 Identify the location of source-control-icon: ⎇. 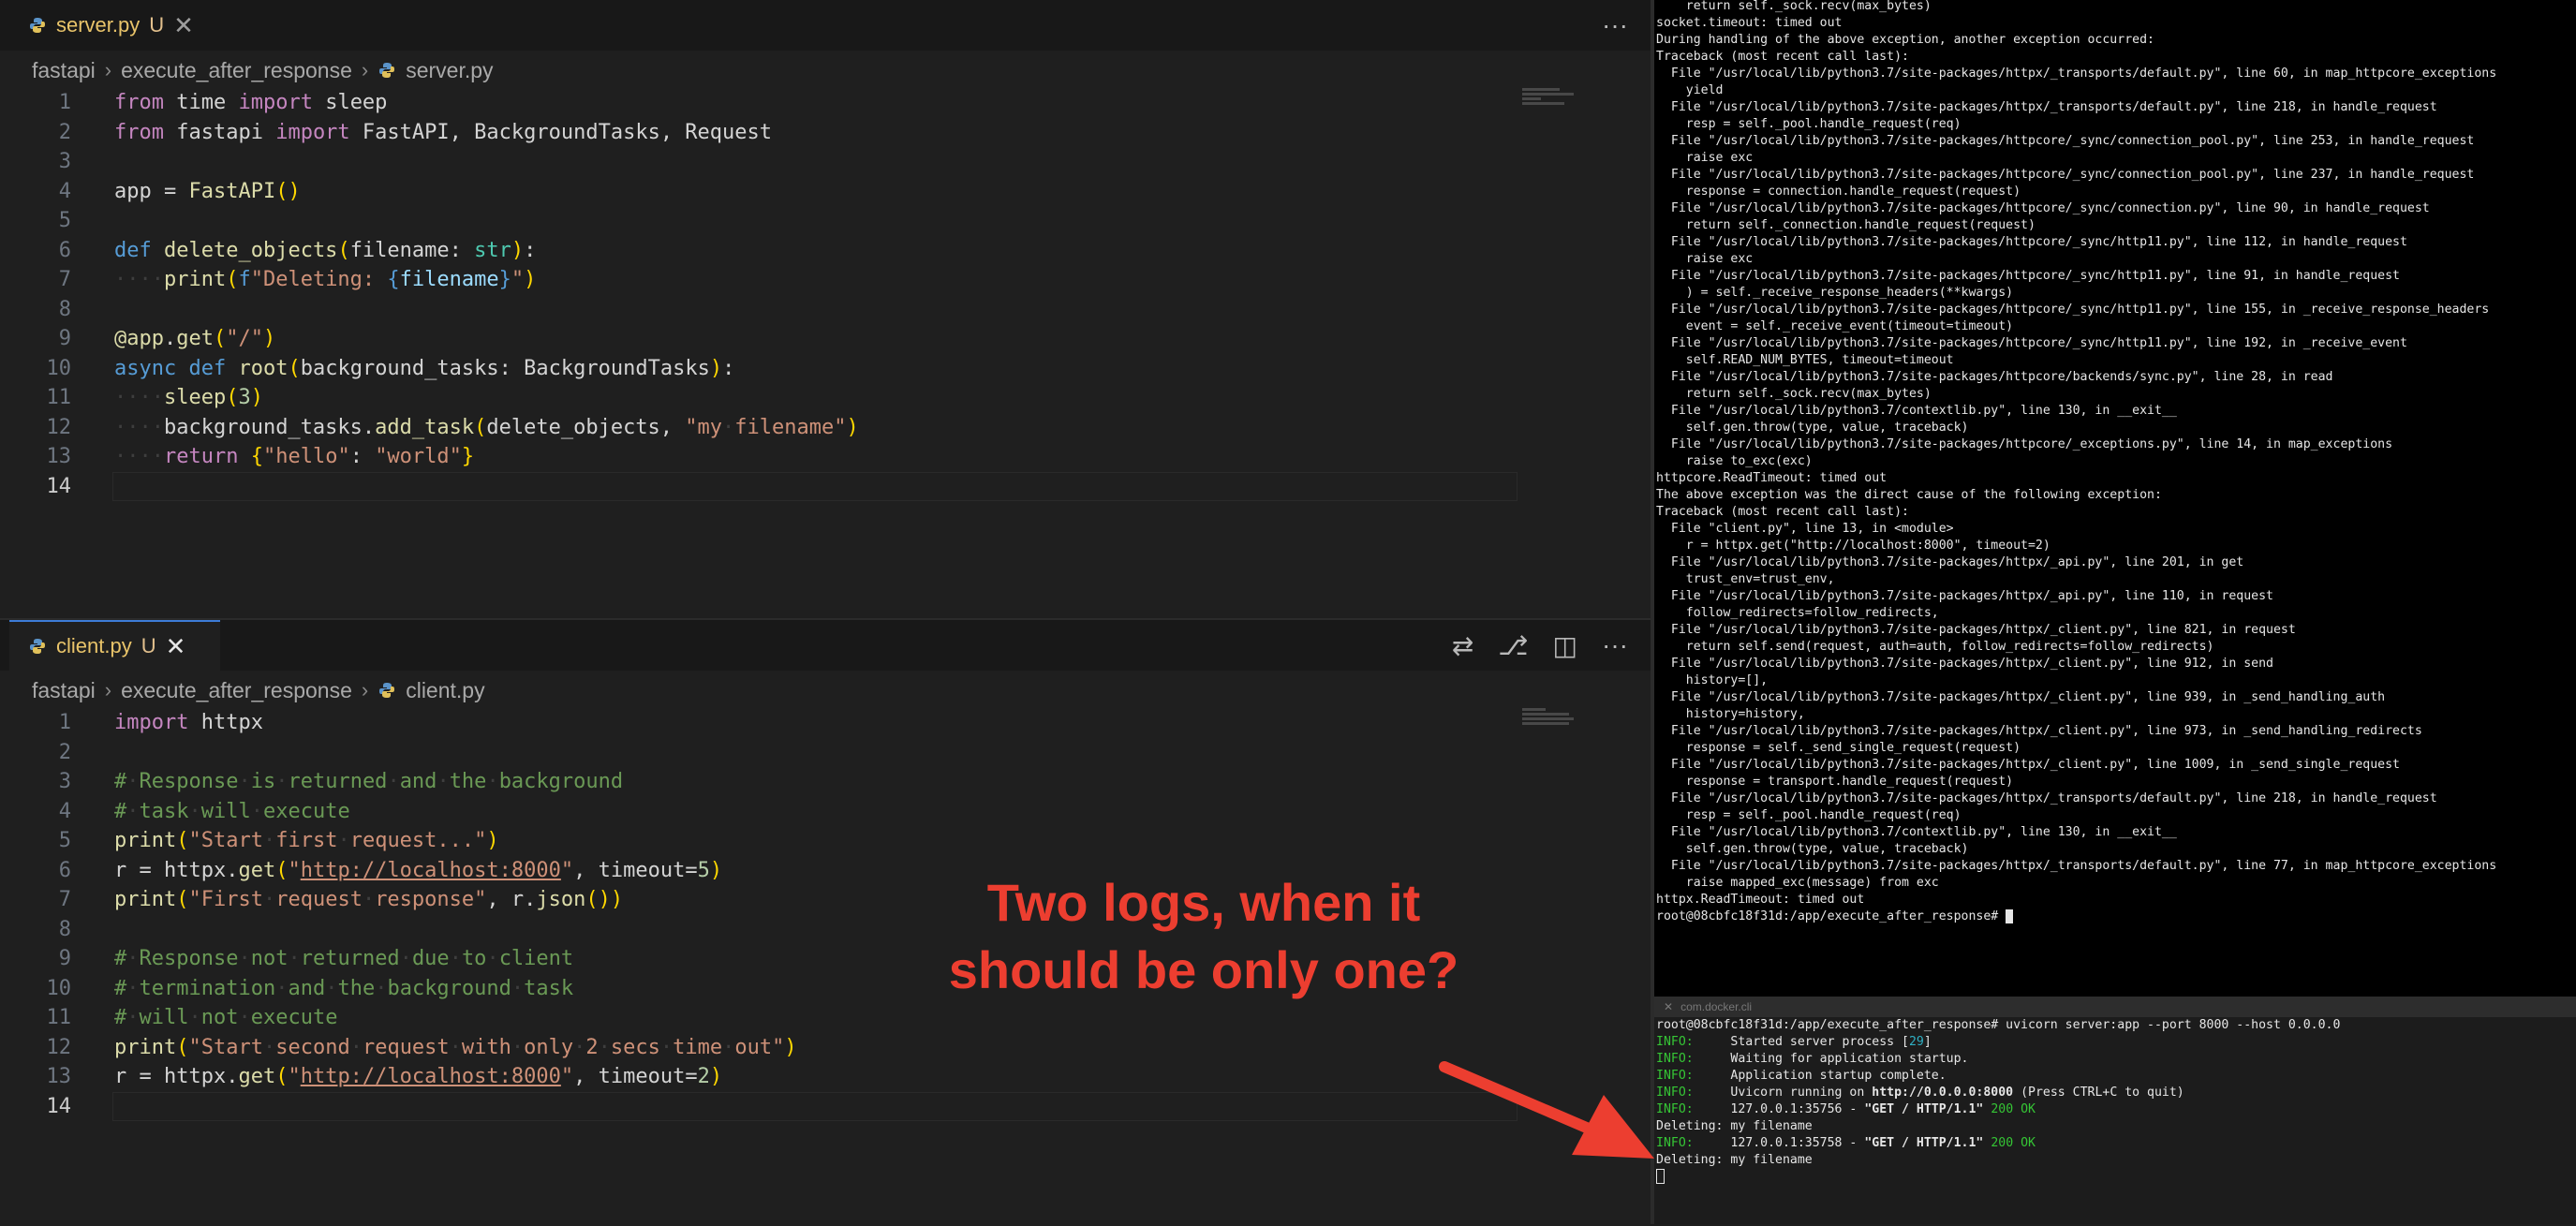
(1513, 645).